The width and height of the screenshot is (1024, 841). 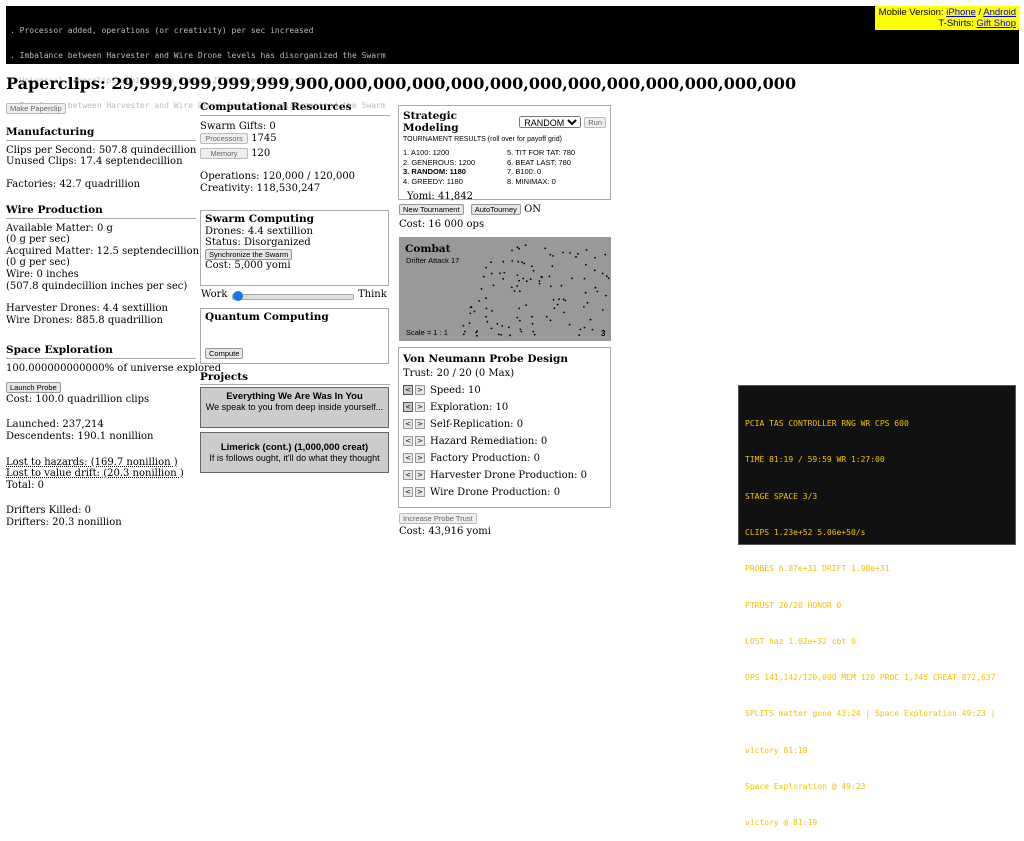 What do you see at coordinates (827, 424) in the screenshot?
I see `hud-line: PCIA TAS CONTROLLER RNG WR CPS 600` at bounding box center [827, 424].